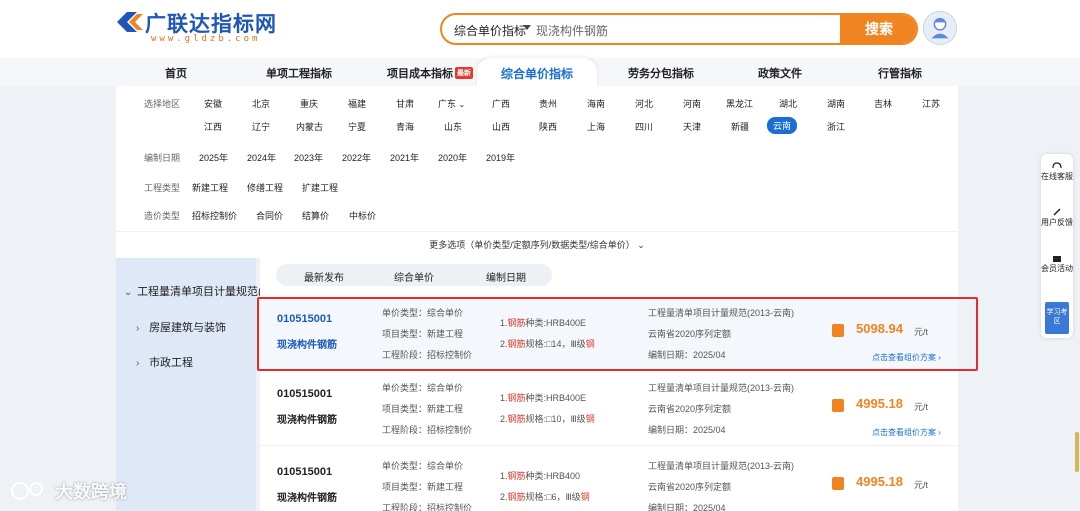 This screenshot has width=1080, height=511. I want to click on region-option: 安徽, so click(213, 103).